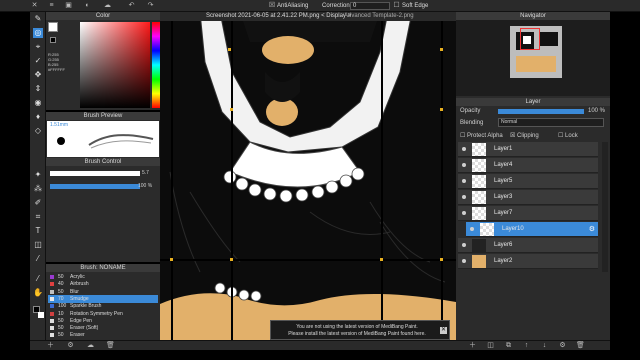 This screenshot has width=640, height=360. Describe the element at coordinates (53, 27) in the screenshot. I see `main-color-swatch-large` at that location.